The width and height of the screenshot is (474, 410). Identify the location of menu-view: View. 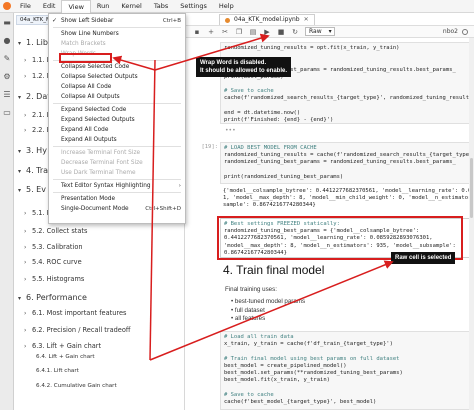
(76, 6).